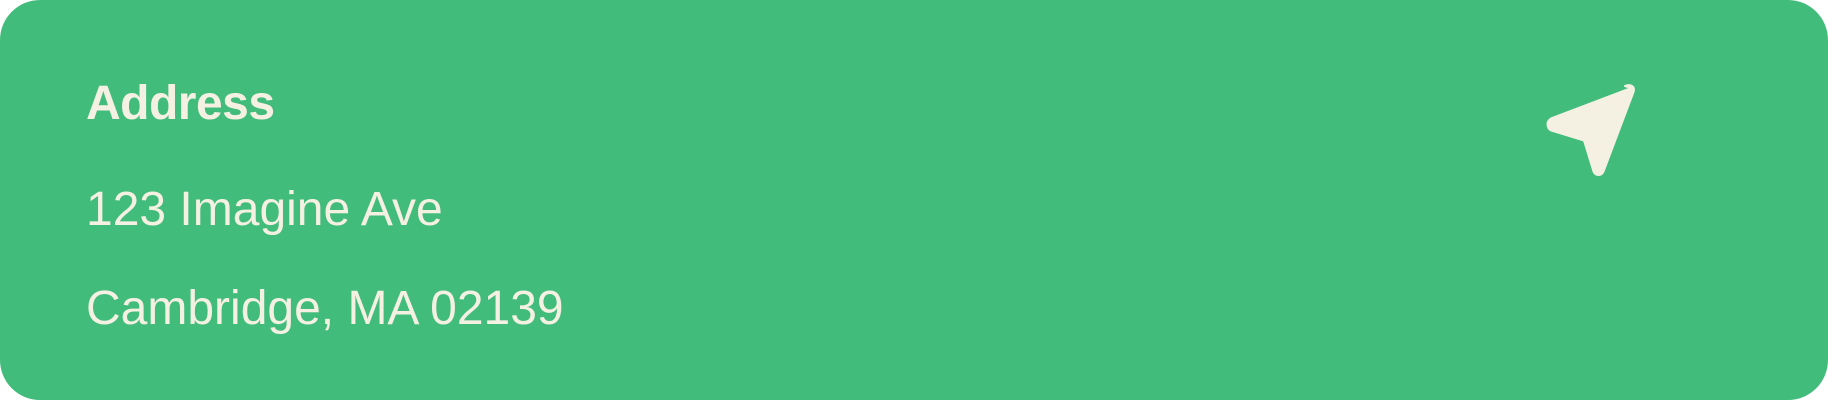 The height and width of the screenshot is (400, 1828). What do you see at coordinates (180, 103) in the screenshot?
I see `card-title: Address` at bounding box center [180, 103].